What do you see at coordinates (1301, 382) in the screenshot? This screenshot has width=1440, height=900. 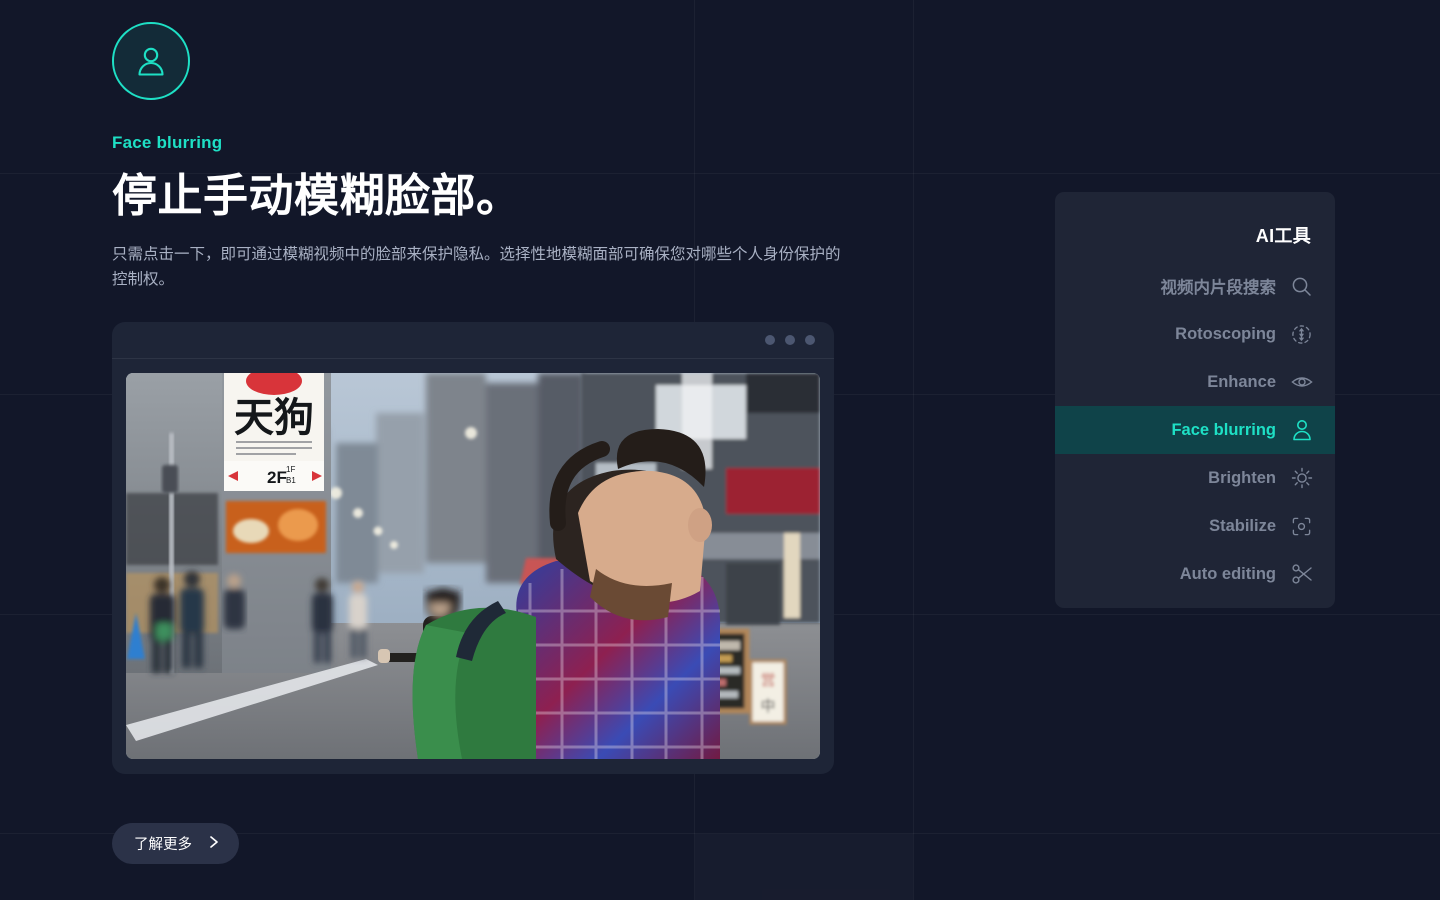 I see `eye-icon` at bounding box center [1301, 382].